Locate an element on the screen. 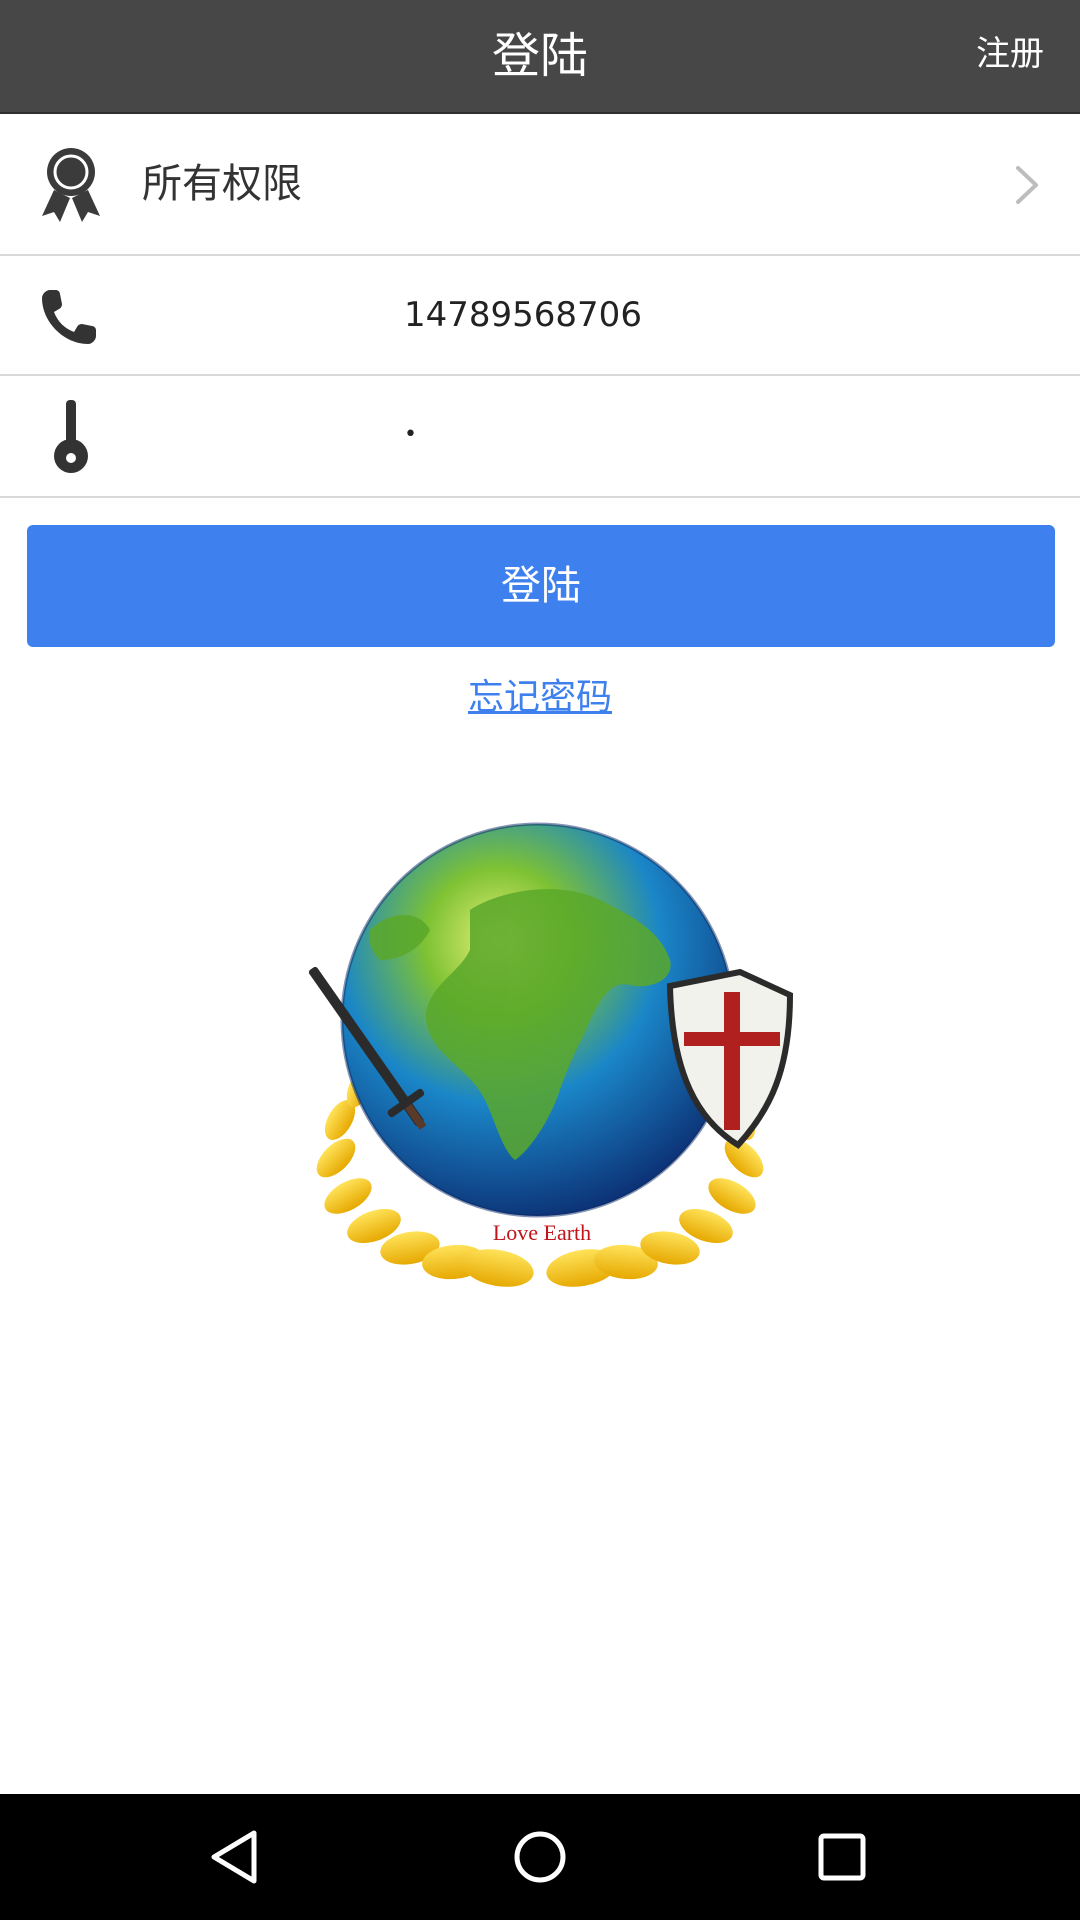 Image resolution: width=1080 pixels, height=1920 pixels. recents-square-icon is located at coordinates (842, 1857).